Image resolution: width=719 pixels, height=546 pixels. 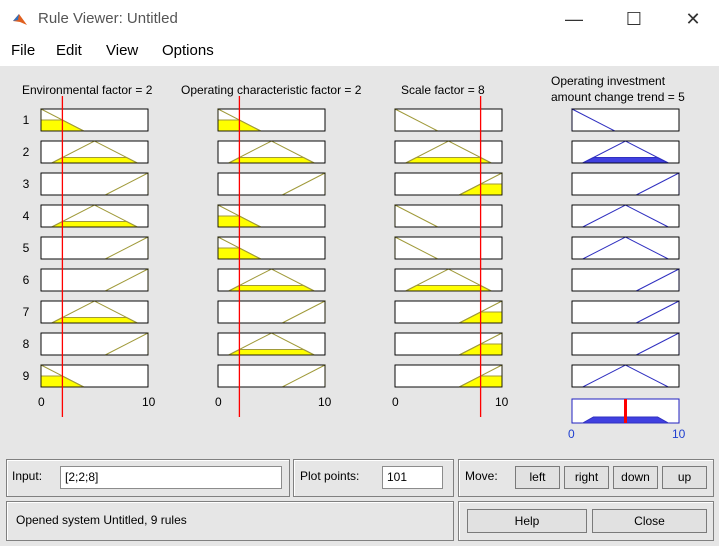 I want to click on minimize-icon: —, so click(x=574, y=18).